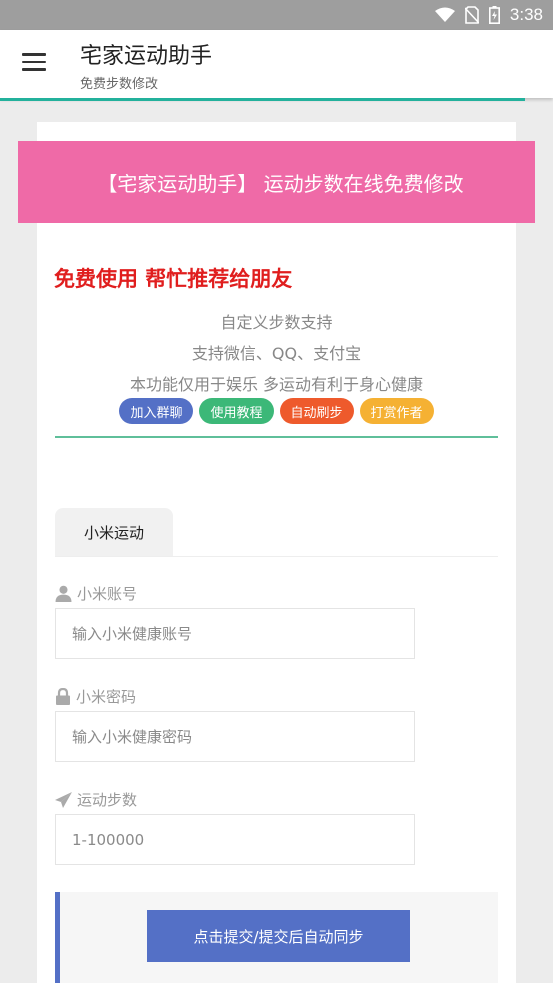 The height and width of the screenshot is (983, 553). What do you see at coordinates (276, 411) in the screenshot?
I see `badge-group: 加入群聊 使用教程 自动刷步 打赏作者` at bounding box center [276, 411].